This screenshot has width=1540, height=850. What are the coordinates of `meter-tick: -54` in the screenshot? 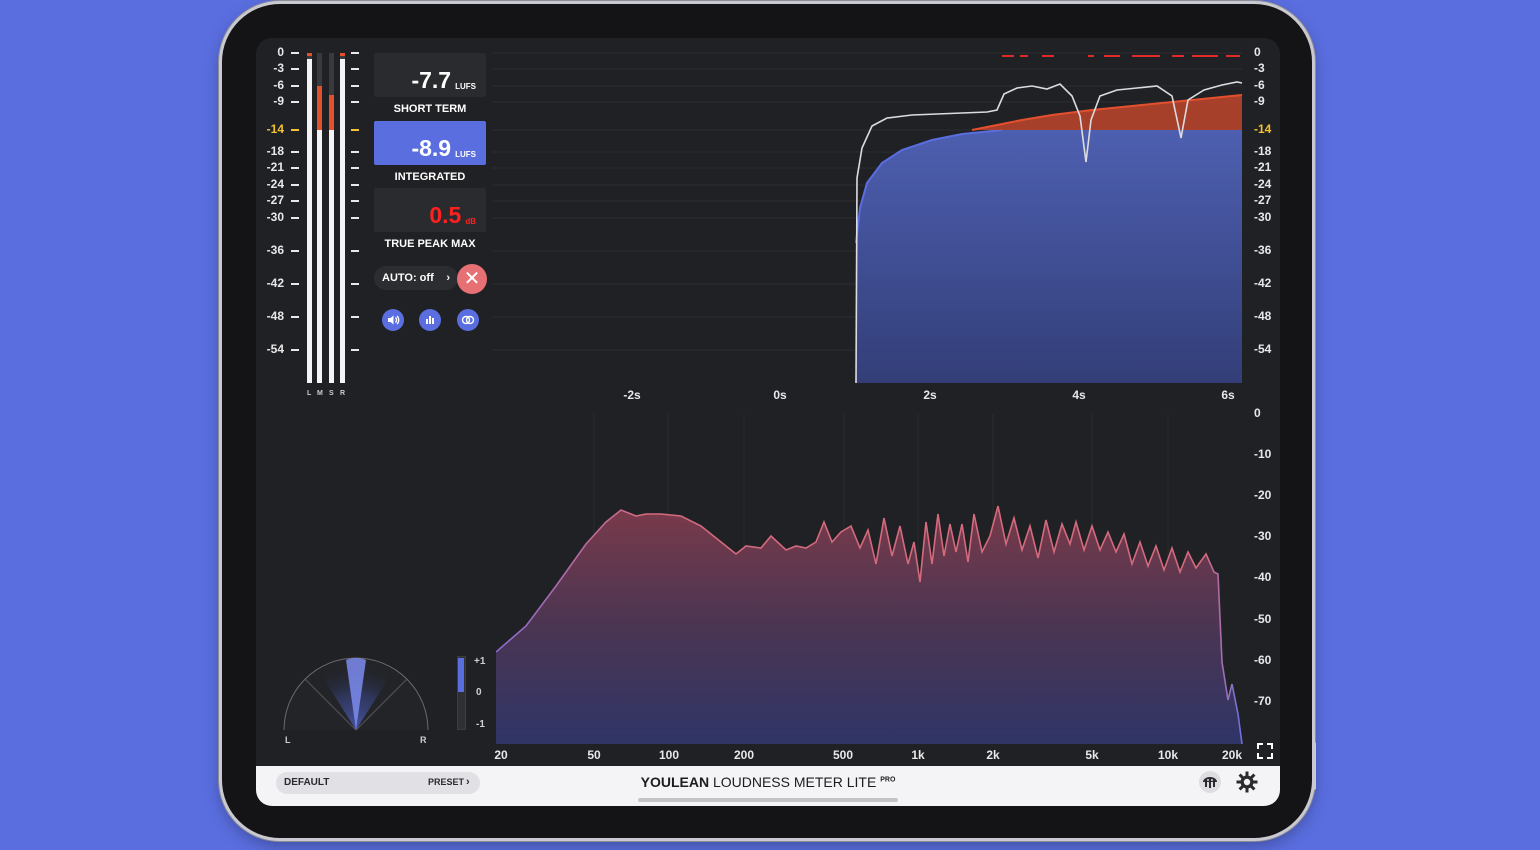 It's located at (275, 349).